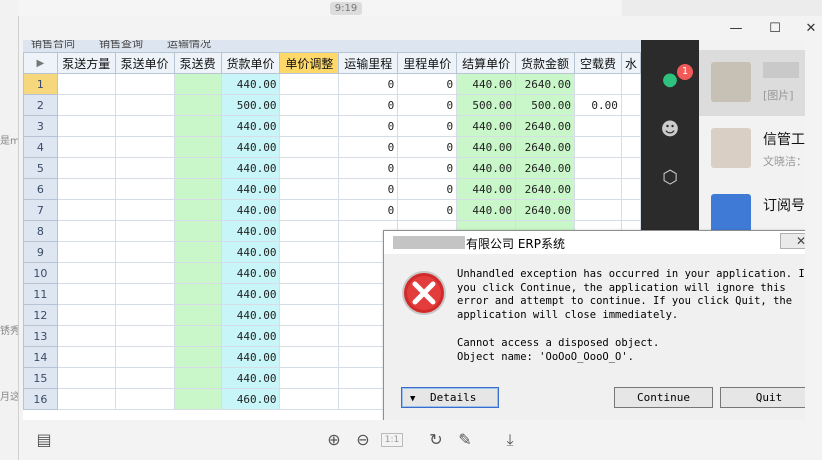  Describe the element at coordinates (40, 147) in the screenshot. I see `row-number: 4` at that location.